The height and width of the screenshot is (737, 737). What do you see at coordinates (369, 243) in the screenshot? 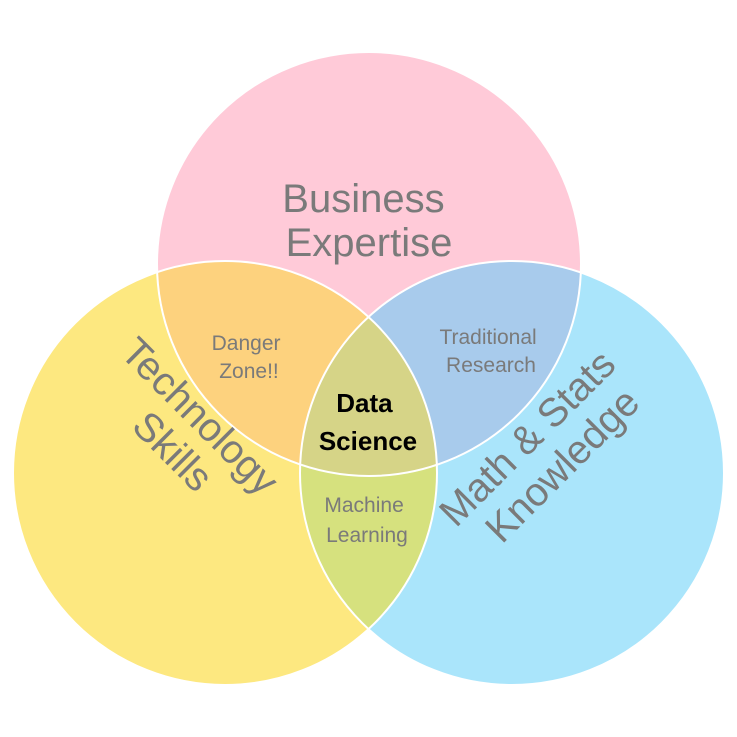
I see `business-label-line-2: Expertise` at bounding box center [369, 243].